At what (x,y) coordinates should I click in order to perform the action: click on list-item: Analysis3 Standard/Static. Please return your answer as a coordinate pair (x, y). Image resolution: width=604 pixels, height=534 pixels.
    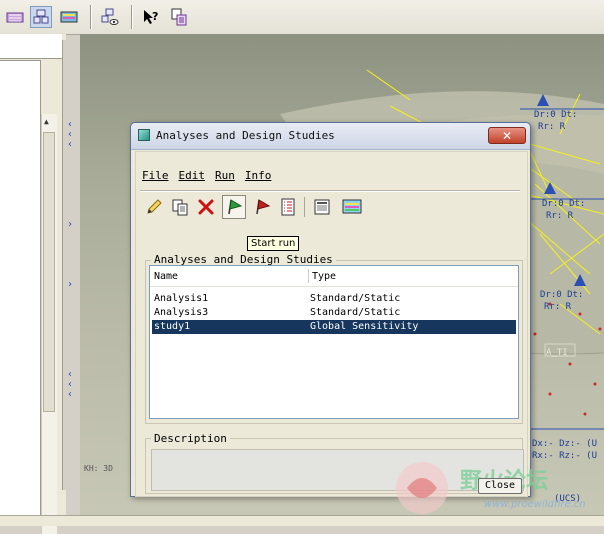
    Looking at the image, I should click on (334, 313).